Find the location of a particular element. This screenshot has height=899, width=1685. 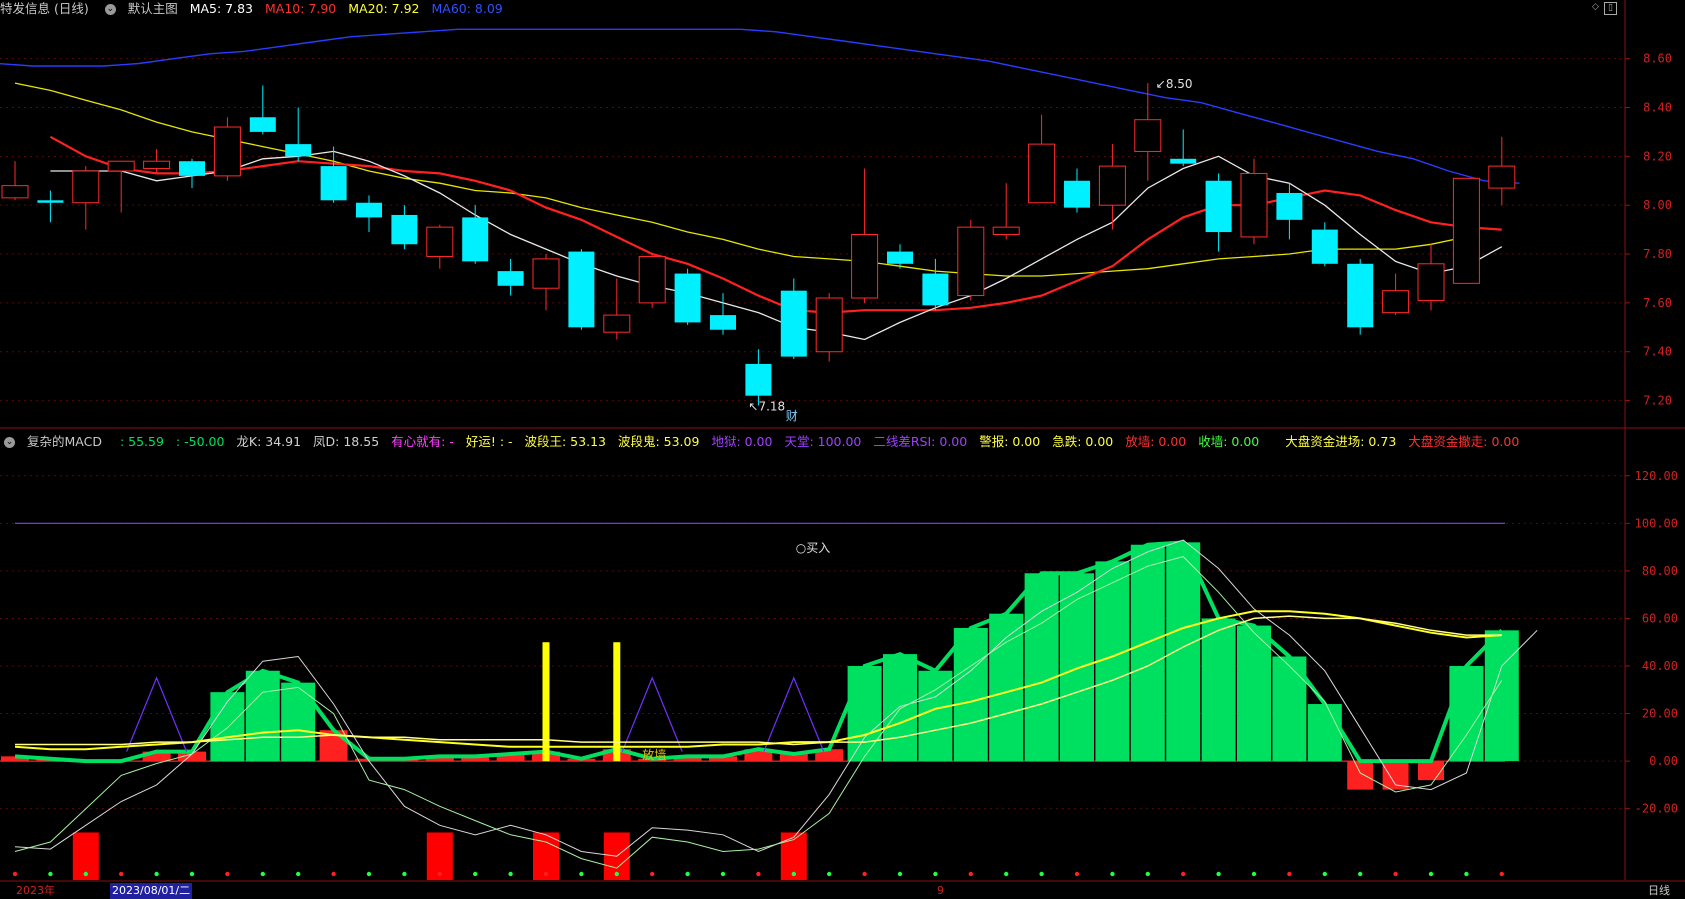

ind-tick-label: 120.00 is located at coordinates (1656, 476).